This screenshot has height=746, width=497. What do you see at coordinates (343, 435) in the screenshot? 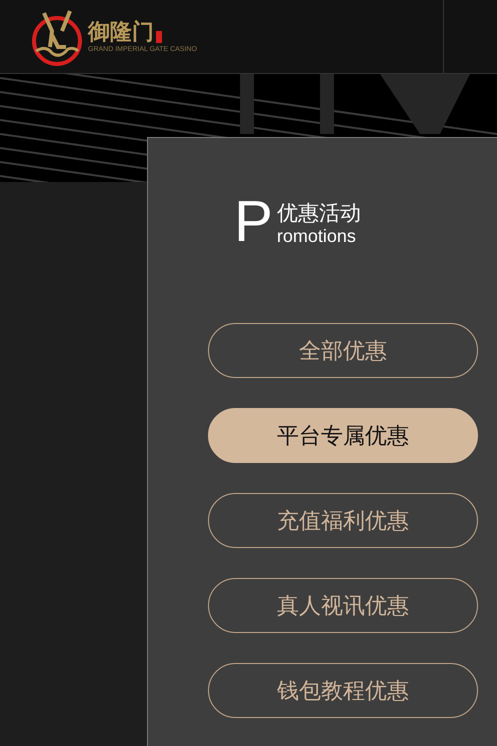
I see `category-button: 平台专属优惠` at bounding box center [343, 435].